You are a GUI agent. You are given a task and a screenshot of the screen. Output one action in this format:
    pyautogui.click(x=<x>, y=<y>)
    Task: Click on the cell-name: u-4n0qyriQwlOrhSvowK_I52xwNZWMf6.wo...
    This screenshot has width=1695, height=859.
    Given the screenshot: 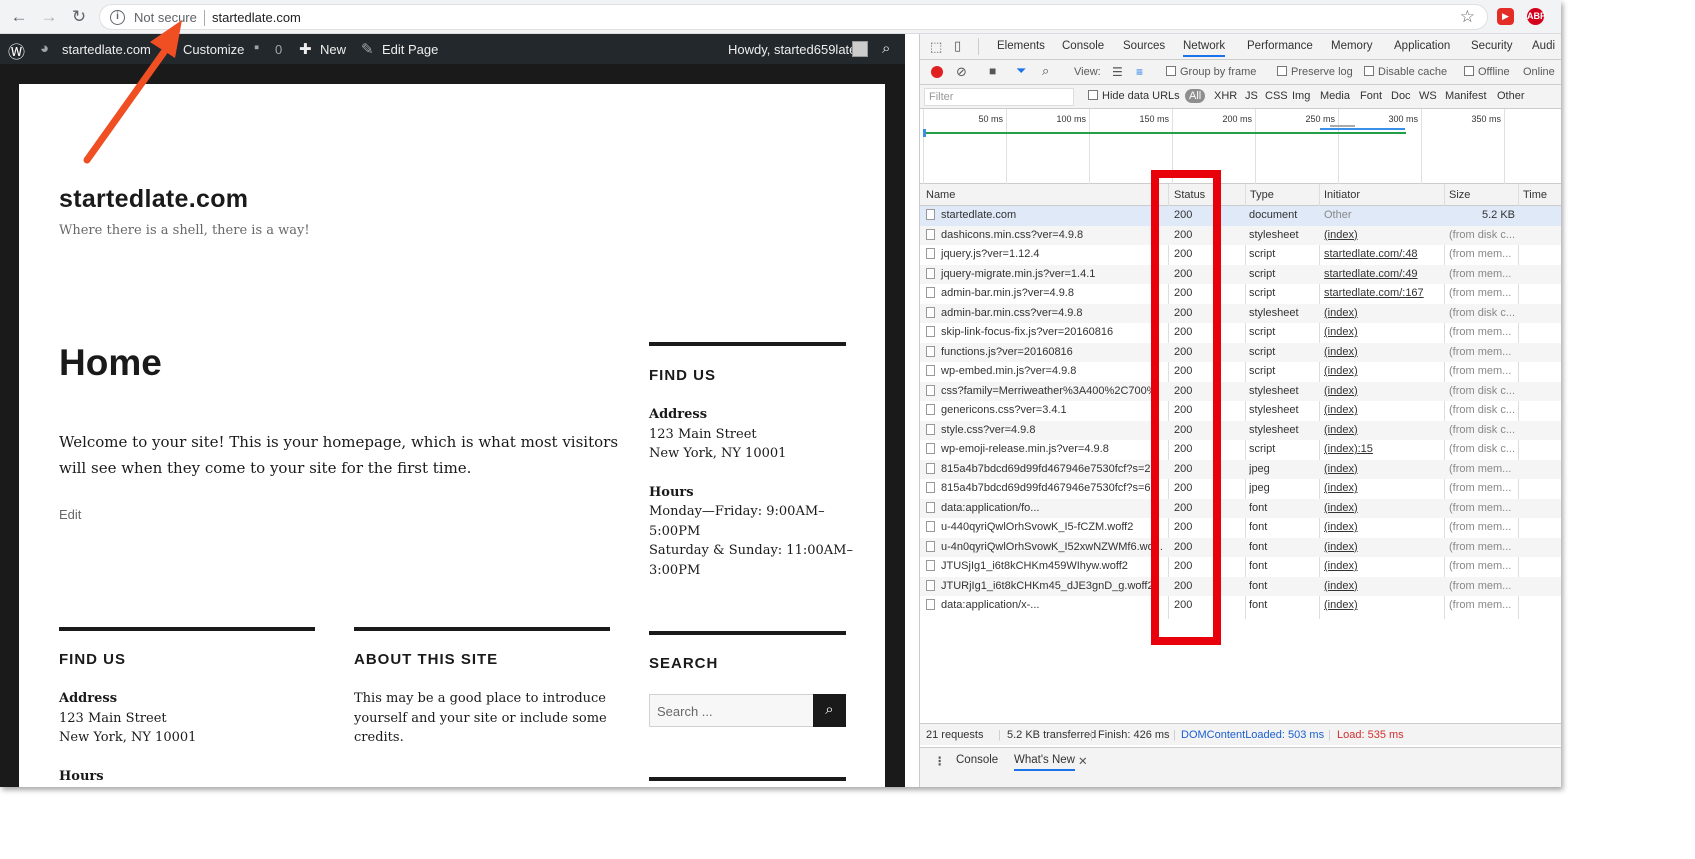 What is the action you would take?
    pyautogui.click(x=1046, y=548)
    